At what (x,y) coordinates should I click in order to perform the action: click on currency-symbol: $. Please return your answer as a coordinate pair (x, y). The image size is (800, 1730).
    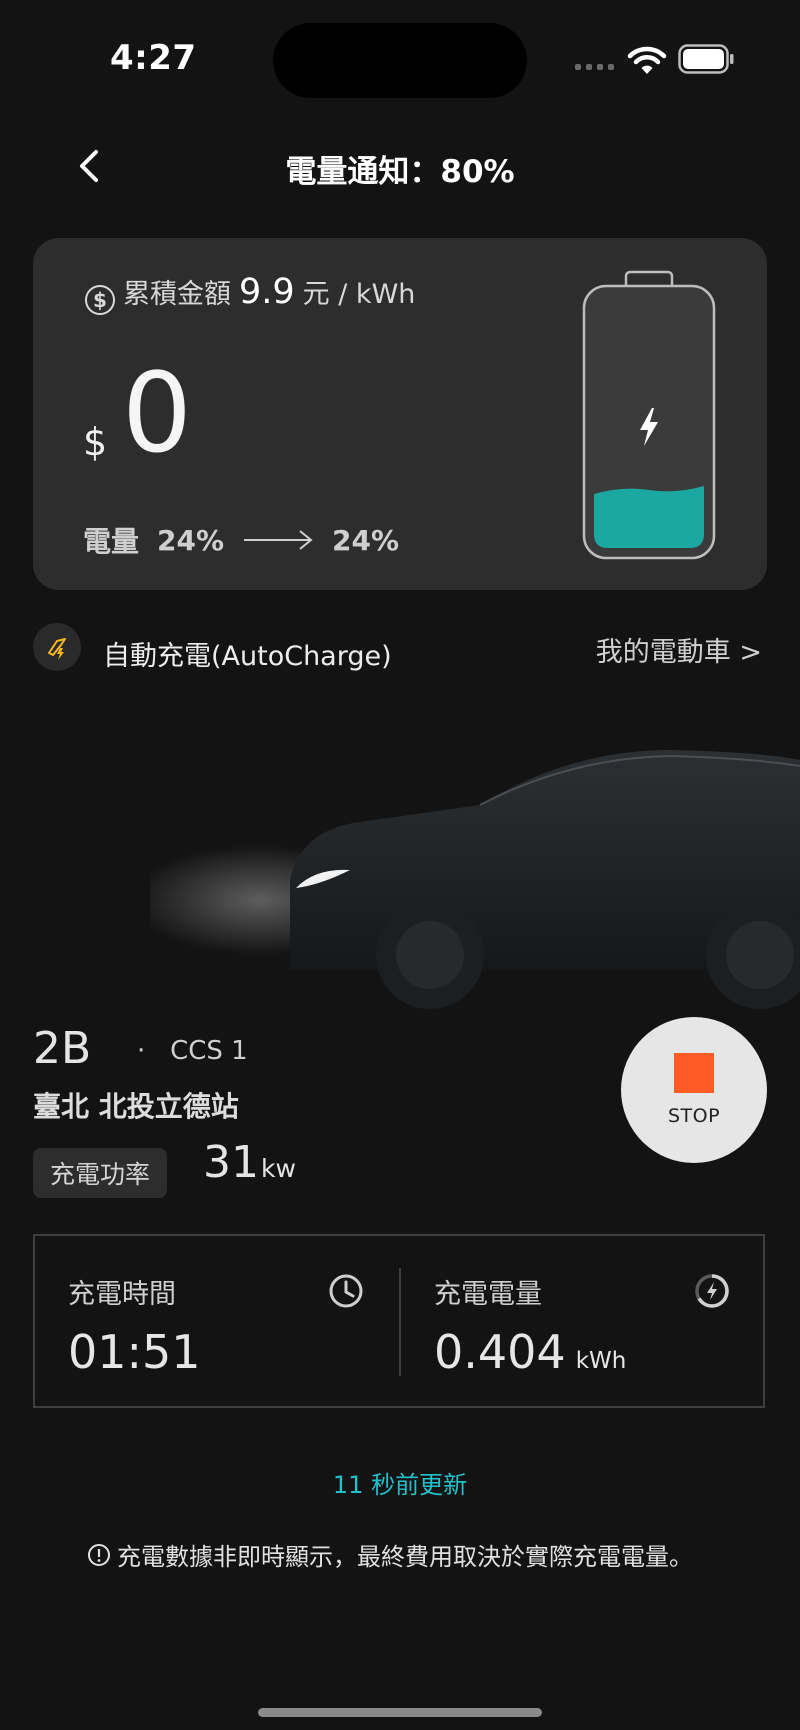
    Looking at the image, I should click on (95, 442).